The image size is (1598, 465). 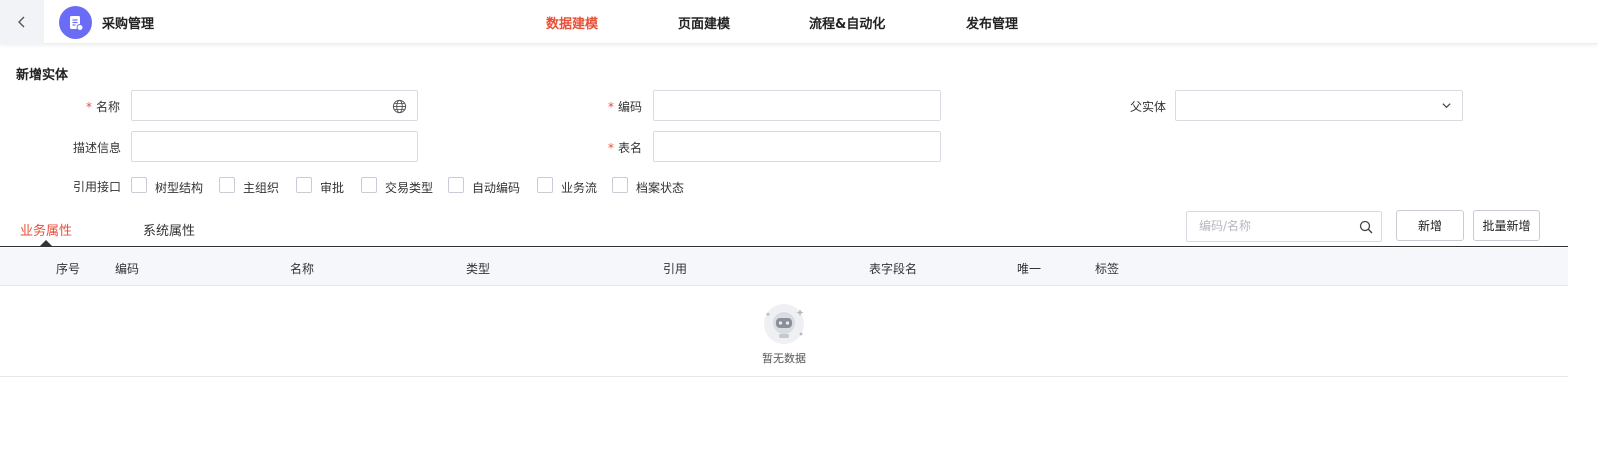 I want to click on checkbox-label: 树型结构, so click(x=179, y=188).